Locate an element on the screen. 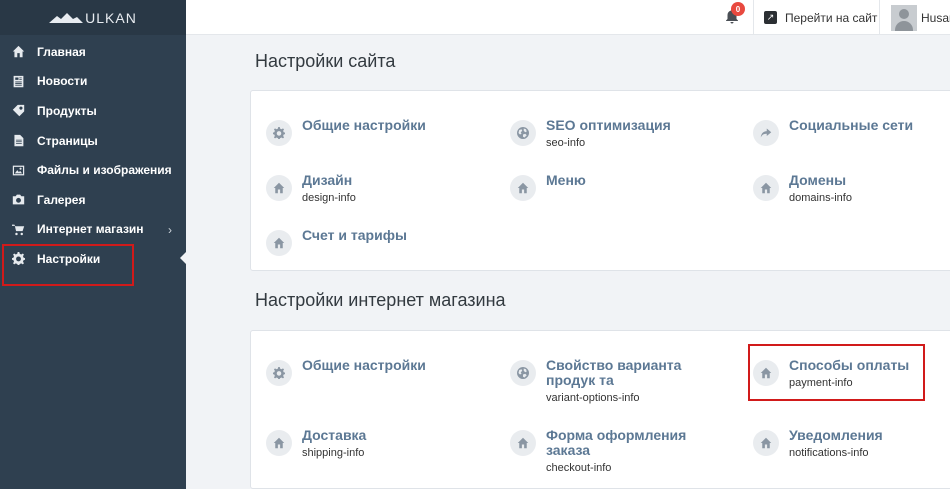  tile-general-settings: Общие настройки is located at coordinates (376, 132).